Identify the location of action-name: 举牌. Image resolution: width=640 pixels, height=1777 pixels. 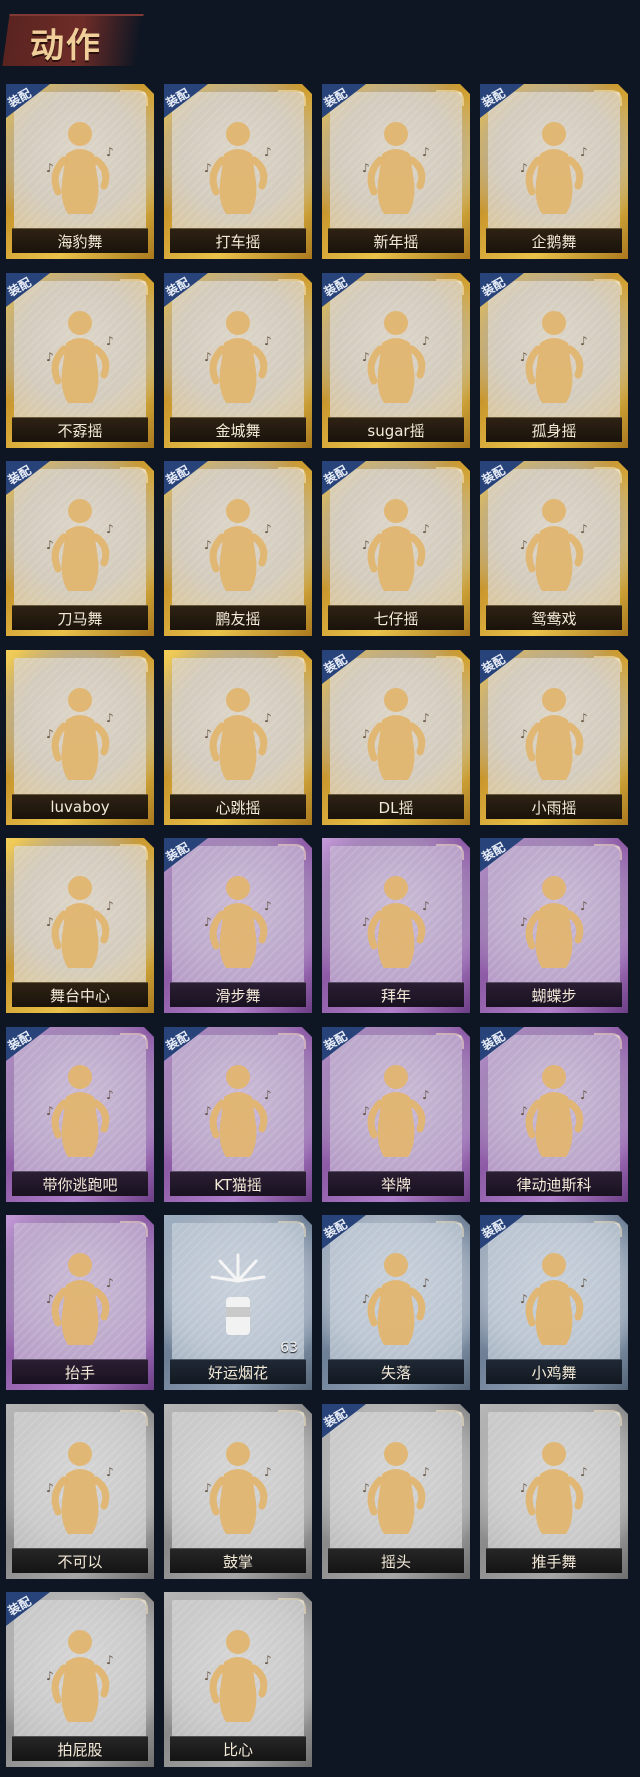
(395, 1184).